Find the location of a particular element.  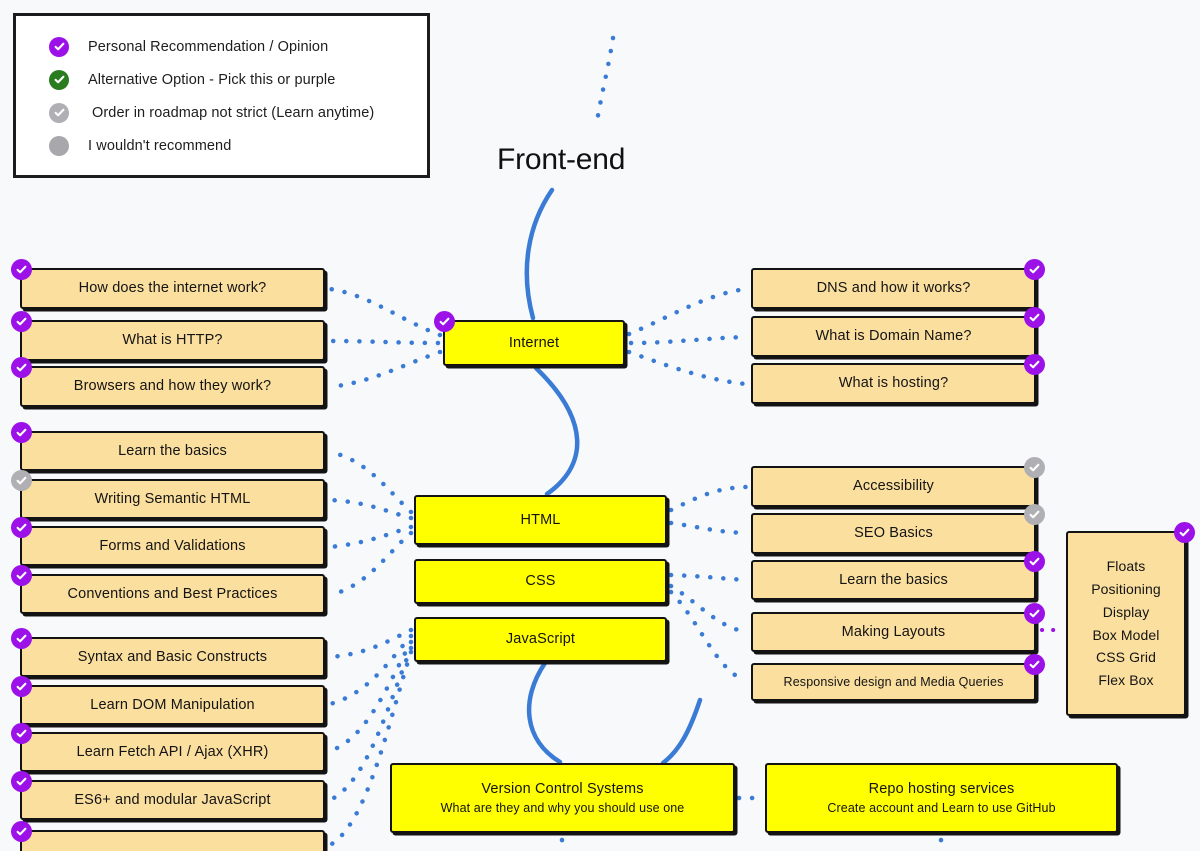

node-label: Writing Semantic HTML is located at coordinates (172, 498).